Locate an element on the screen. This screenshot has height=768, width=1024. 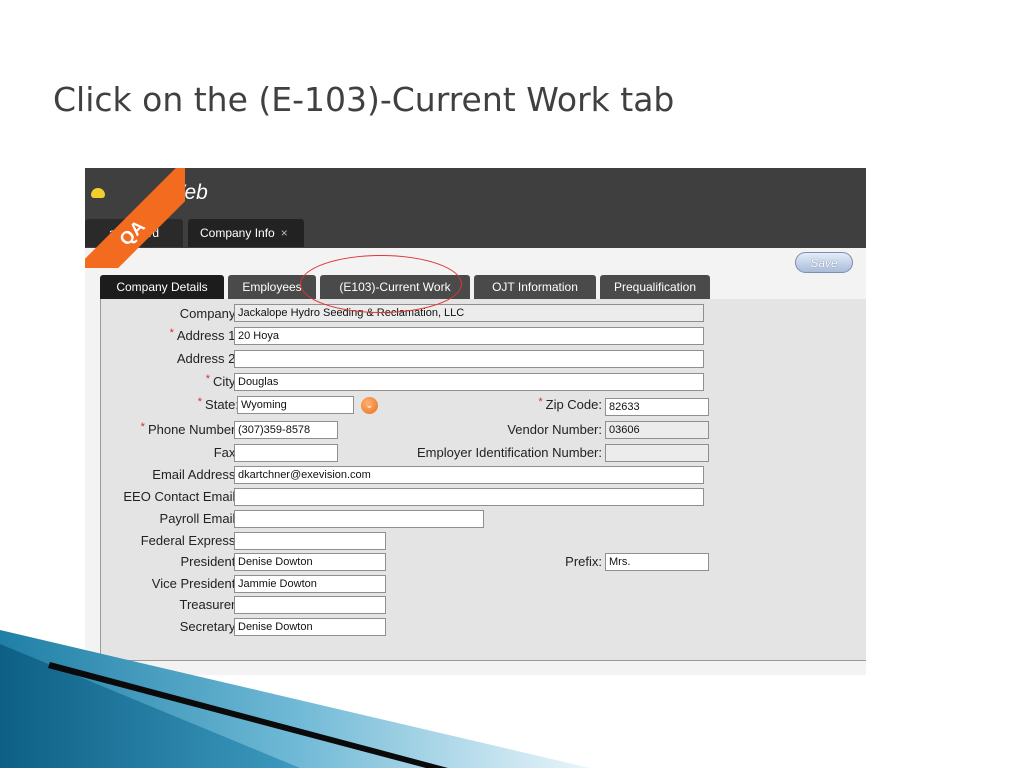
eeo-email-label: EEO Contact Email: is located at coordinates (181, 496).